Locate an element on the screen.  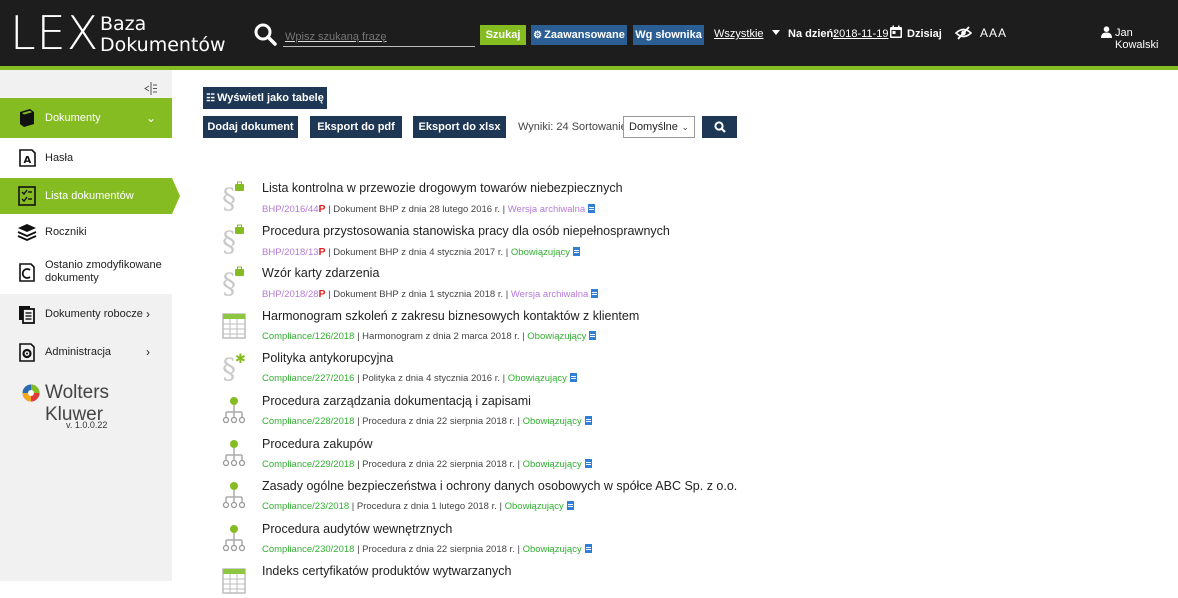
document-signature: Compliance/230/2018 is located at coordinates (308, 549).